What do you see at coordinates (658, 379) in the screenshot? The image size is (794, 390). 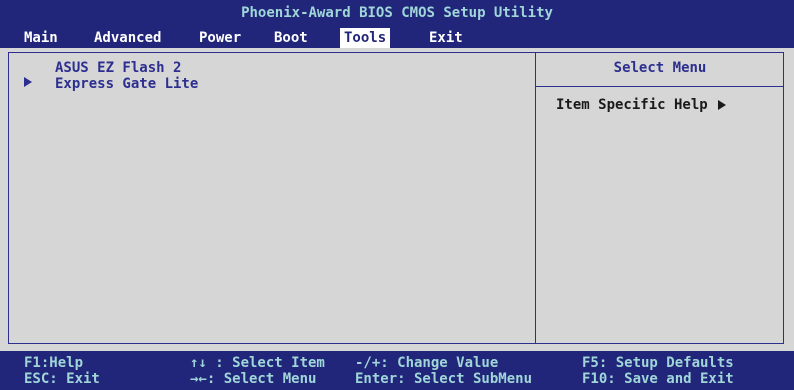 I see `key-save-exit: F10: Save and Exit` at bounding box center [658, 379].